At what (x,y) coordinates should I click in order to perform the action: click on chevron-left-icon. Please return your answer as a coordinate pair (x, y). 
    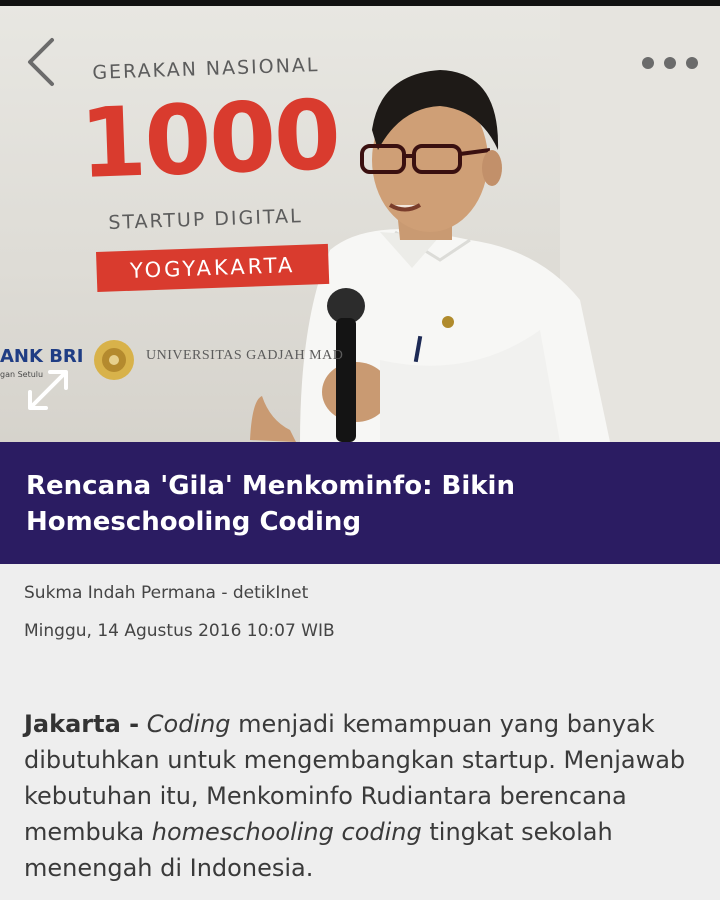
    Looking at the image, I should click on (41, 62).